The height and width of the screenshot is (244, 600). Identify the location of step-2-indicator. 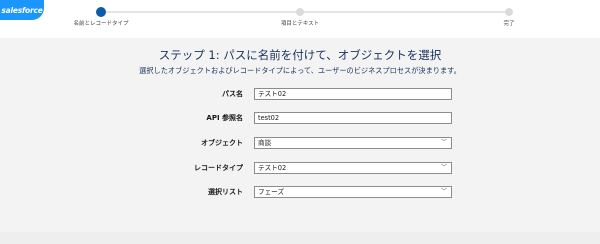
(300, 12).